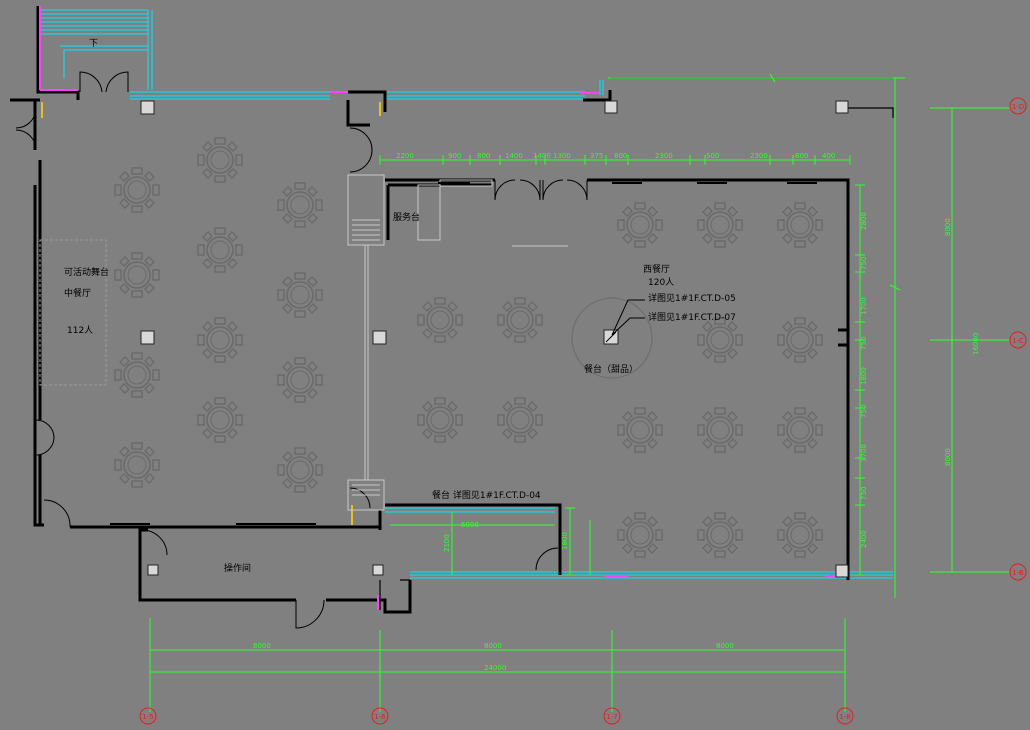 This screenshot has width=1030, height=730. What do you see at coordinates (1018, 341) in the screenshot?
I see `axis-1-C: 1-C` at bounding box center [1018, 341].